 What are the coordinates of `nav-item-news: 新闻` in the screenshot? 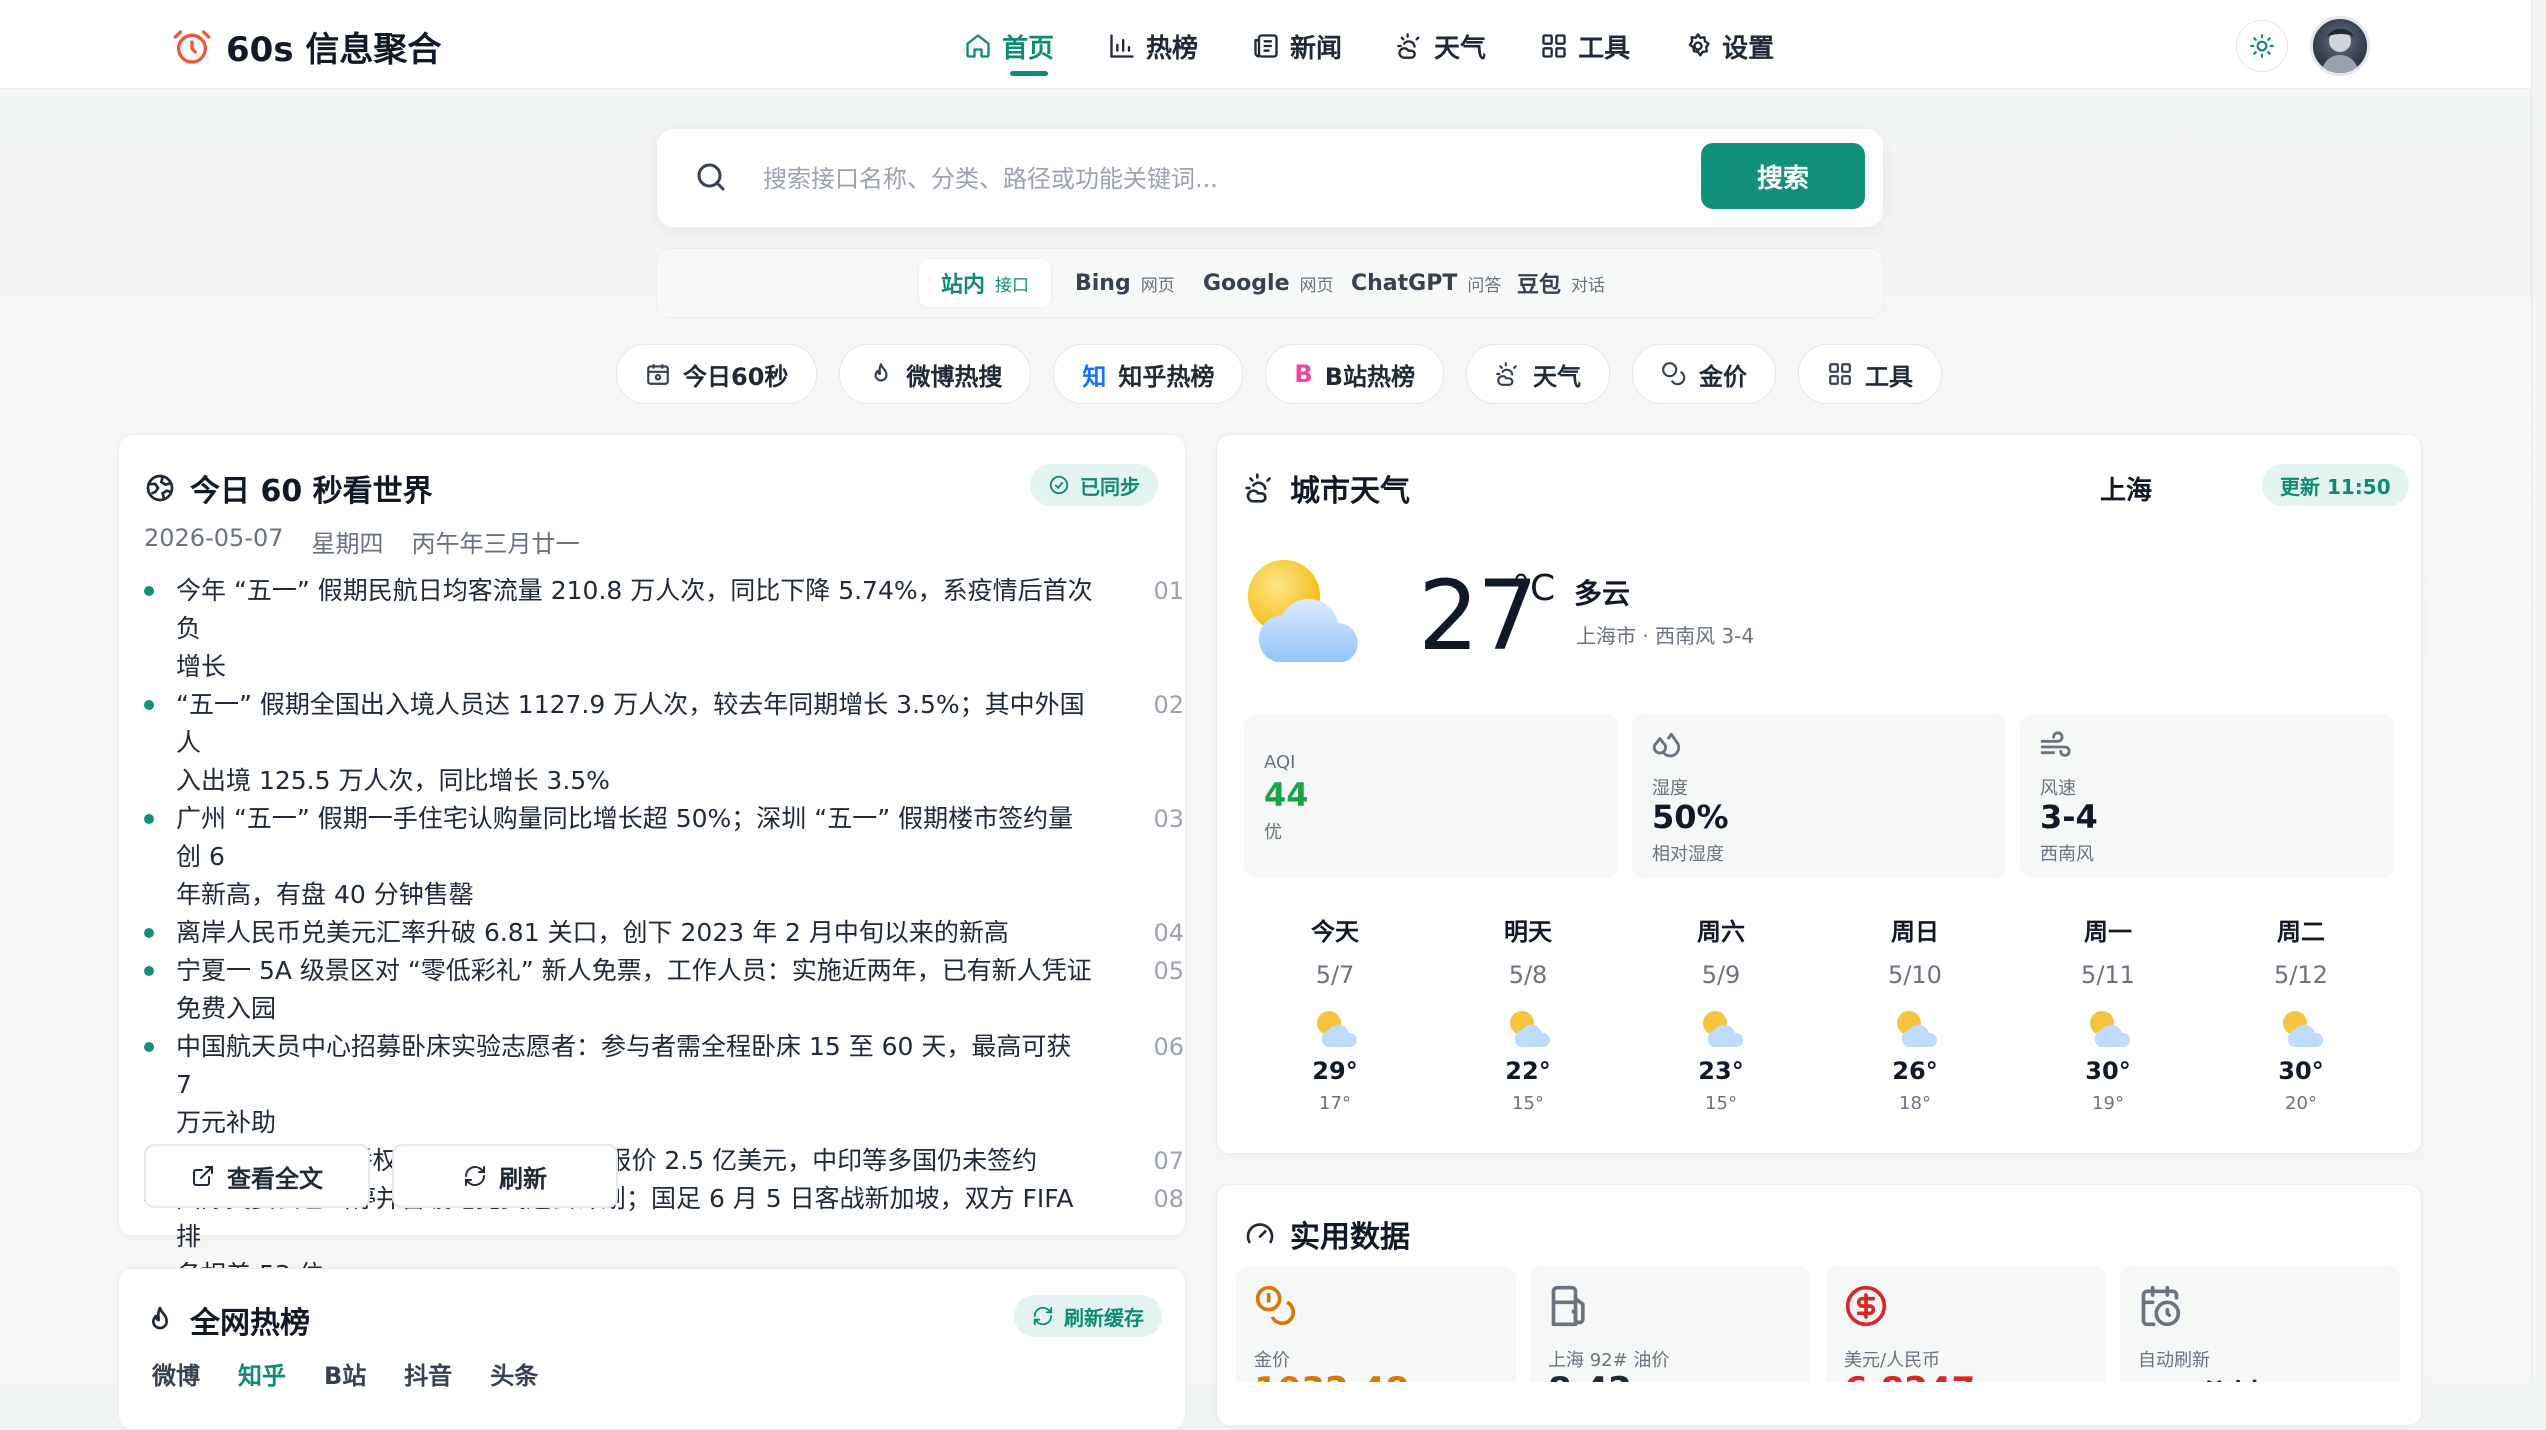 It's located at (1297, 46).